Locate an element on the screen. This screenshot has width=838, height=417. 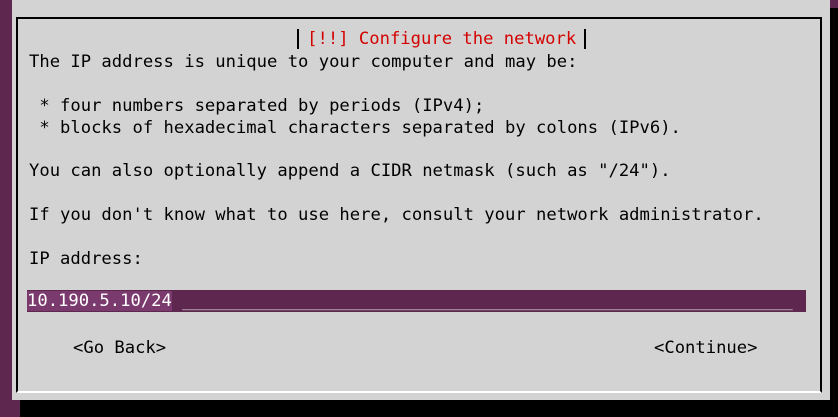
dialog-shadow-right is located at coordinates (834, 208).